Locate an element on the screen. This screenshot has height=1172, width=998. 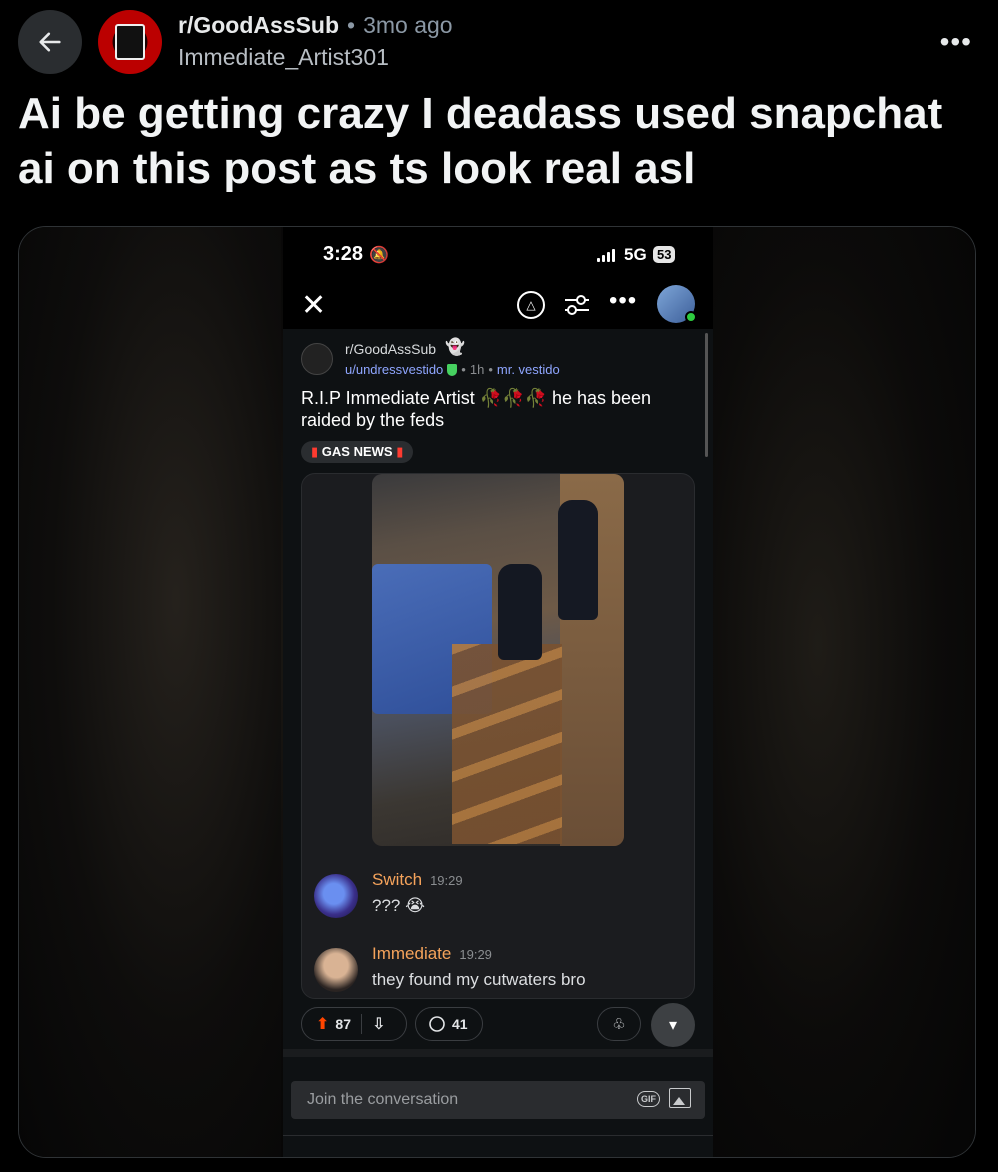
inner-post-user: u/undressvestido is located at coordinates (394, 369).